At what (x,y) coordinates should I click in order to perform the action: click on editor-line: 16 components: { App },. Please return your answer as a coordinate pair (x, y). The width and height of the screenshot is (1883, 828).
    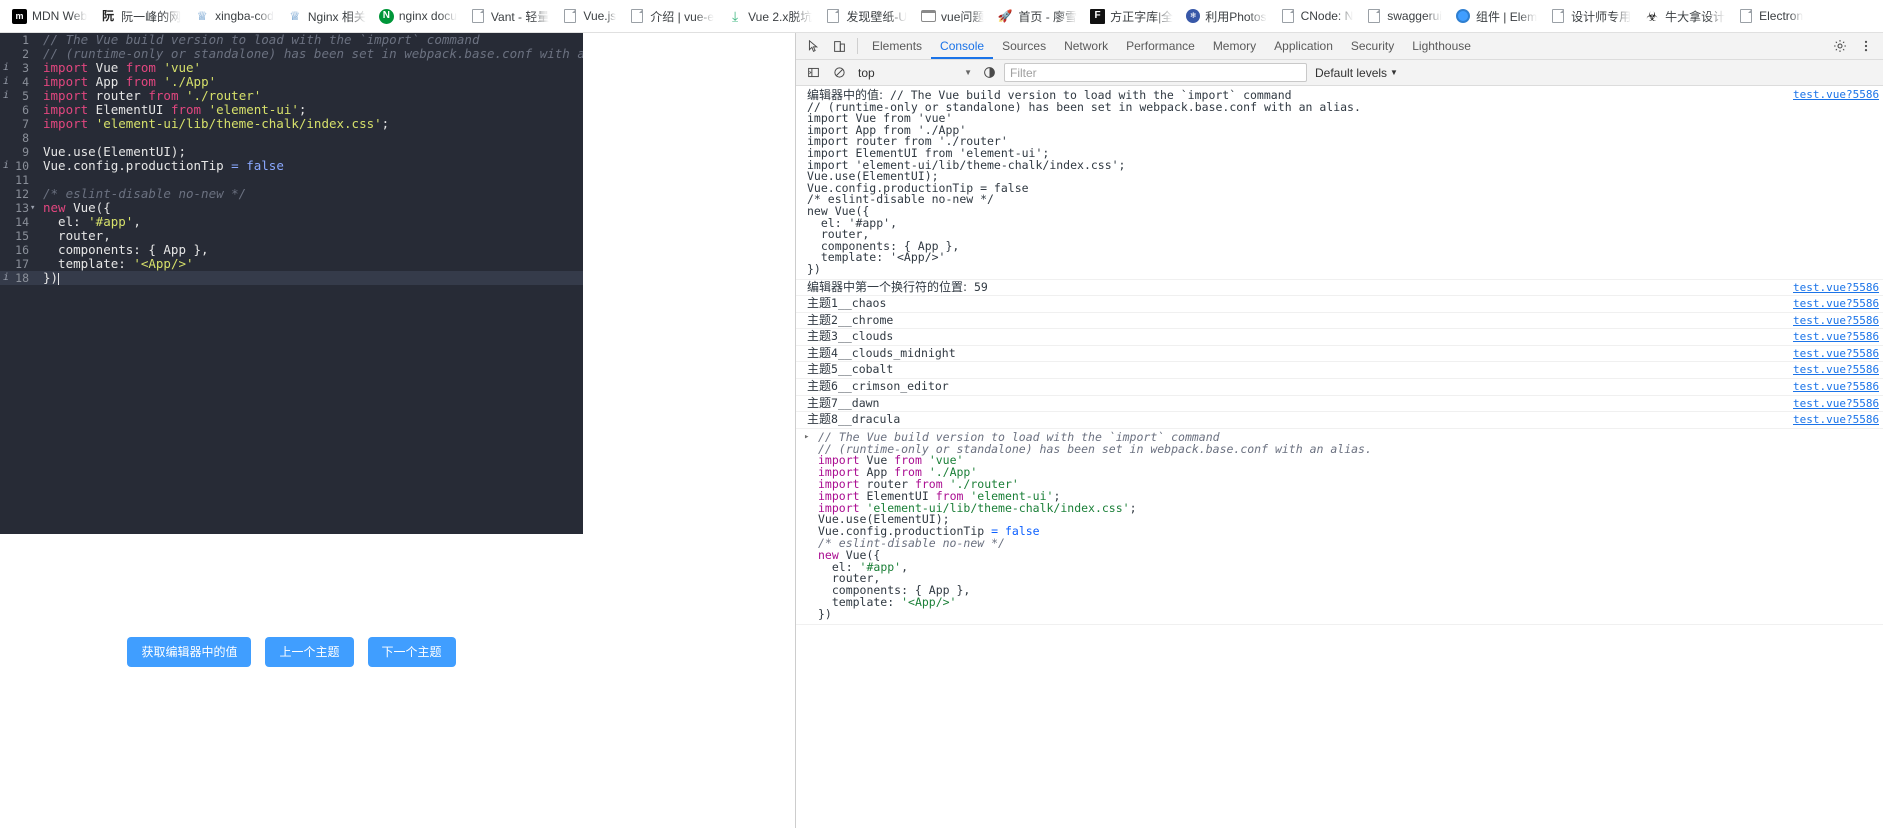
    Looking at the image, I should click on (291, 250).